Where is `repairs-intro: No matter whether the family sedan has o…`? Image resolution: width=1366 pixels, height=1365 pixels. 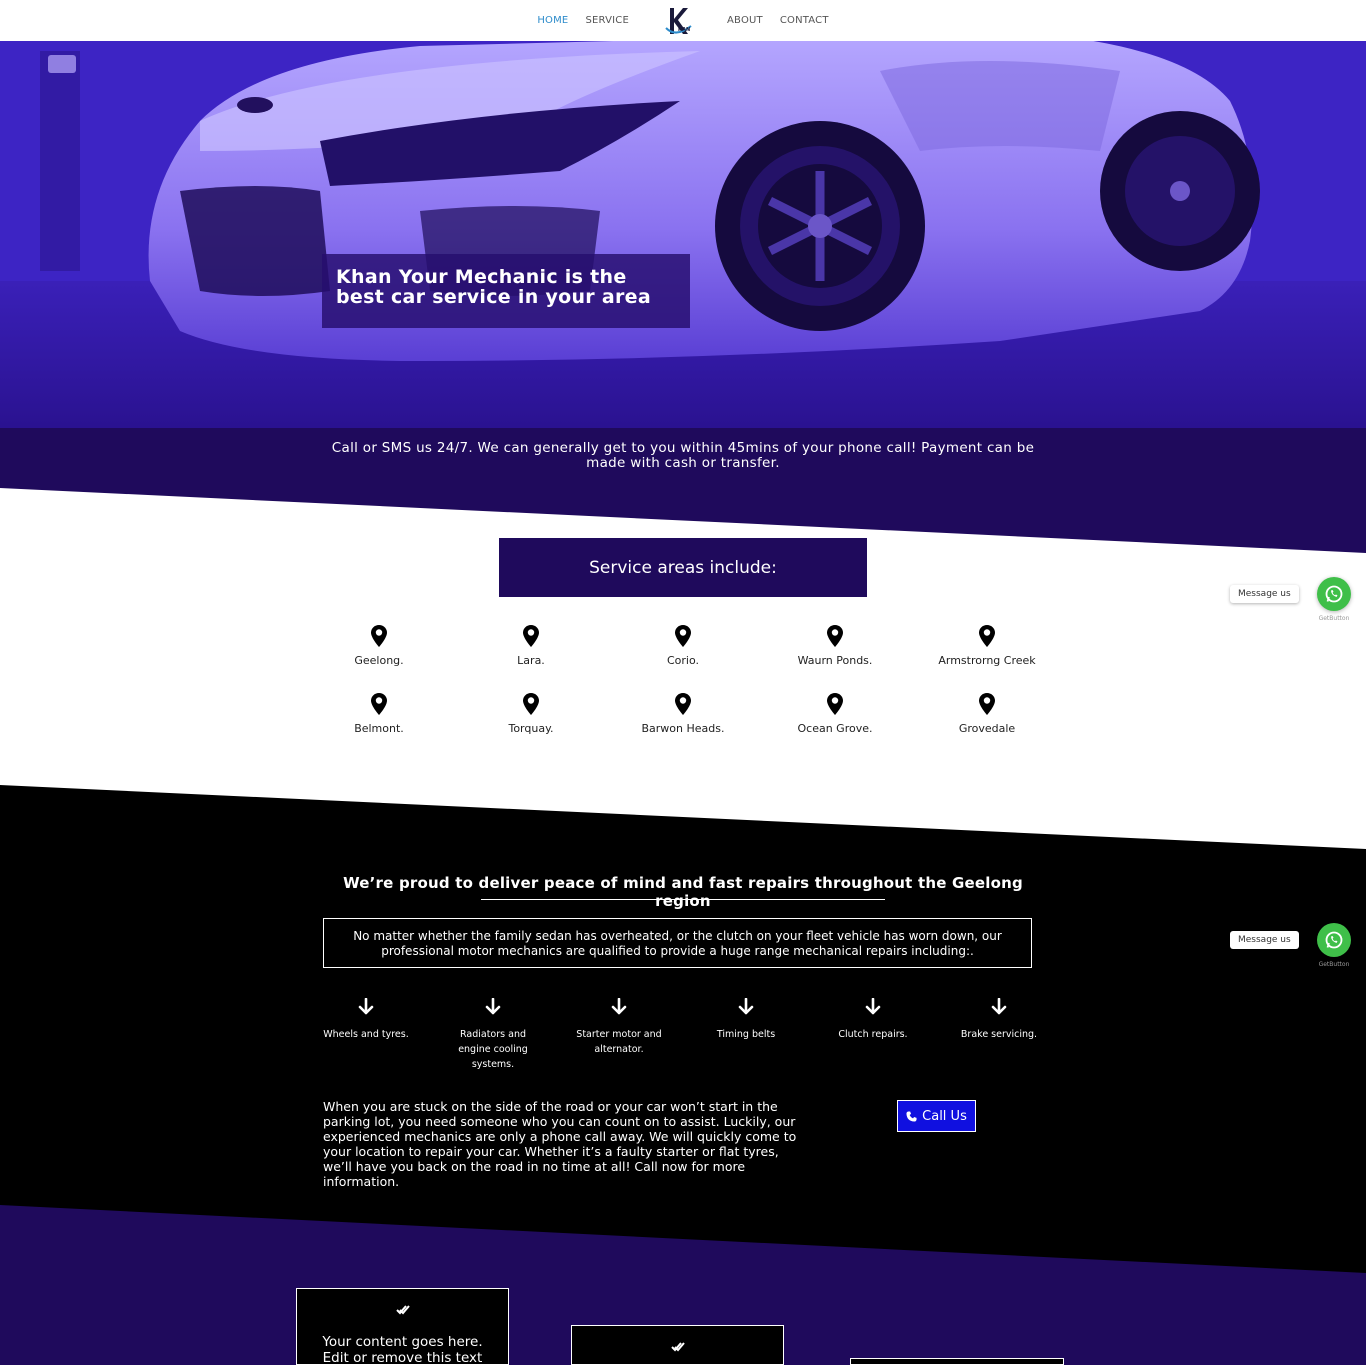 repairs-intro: No matter whether the family sedan has o… is located at coordinates (677, 943).